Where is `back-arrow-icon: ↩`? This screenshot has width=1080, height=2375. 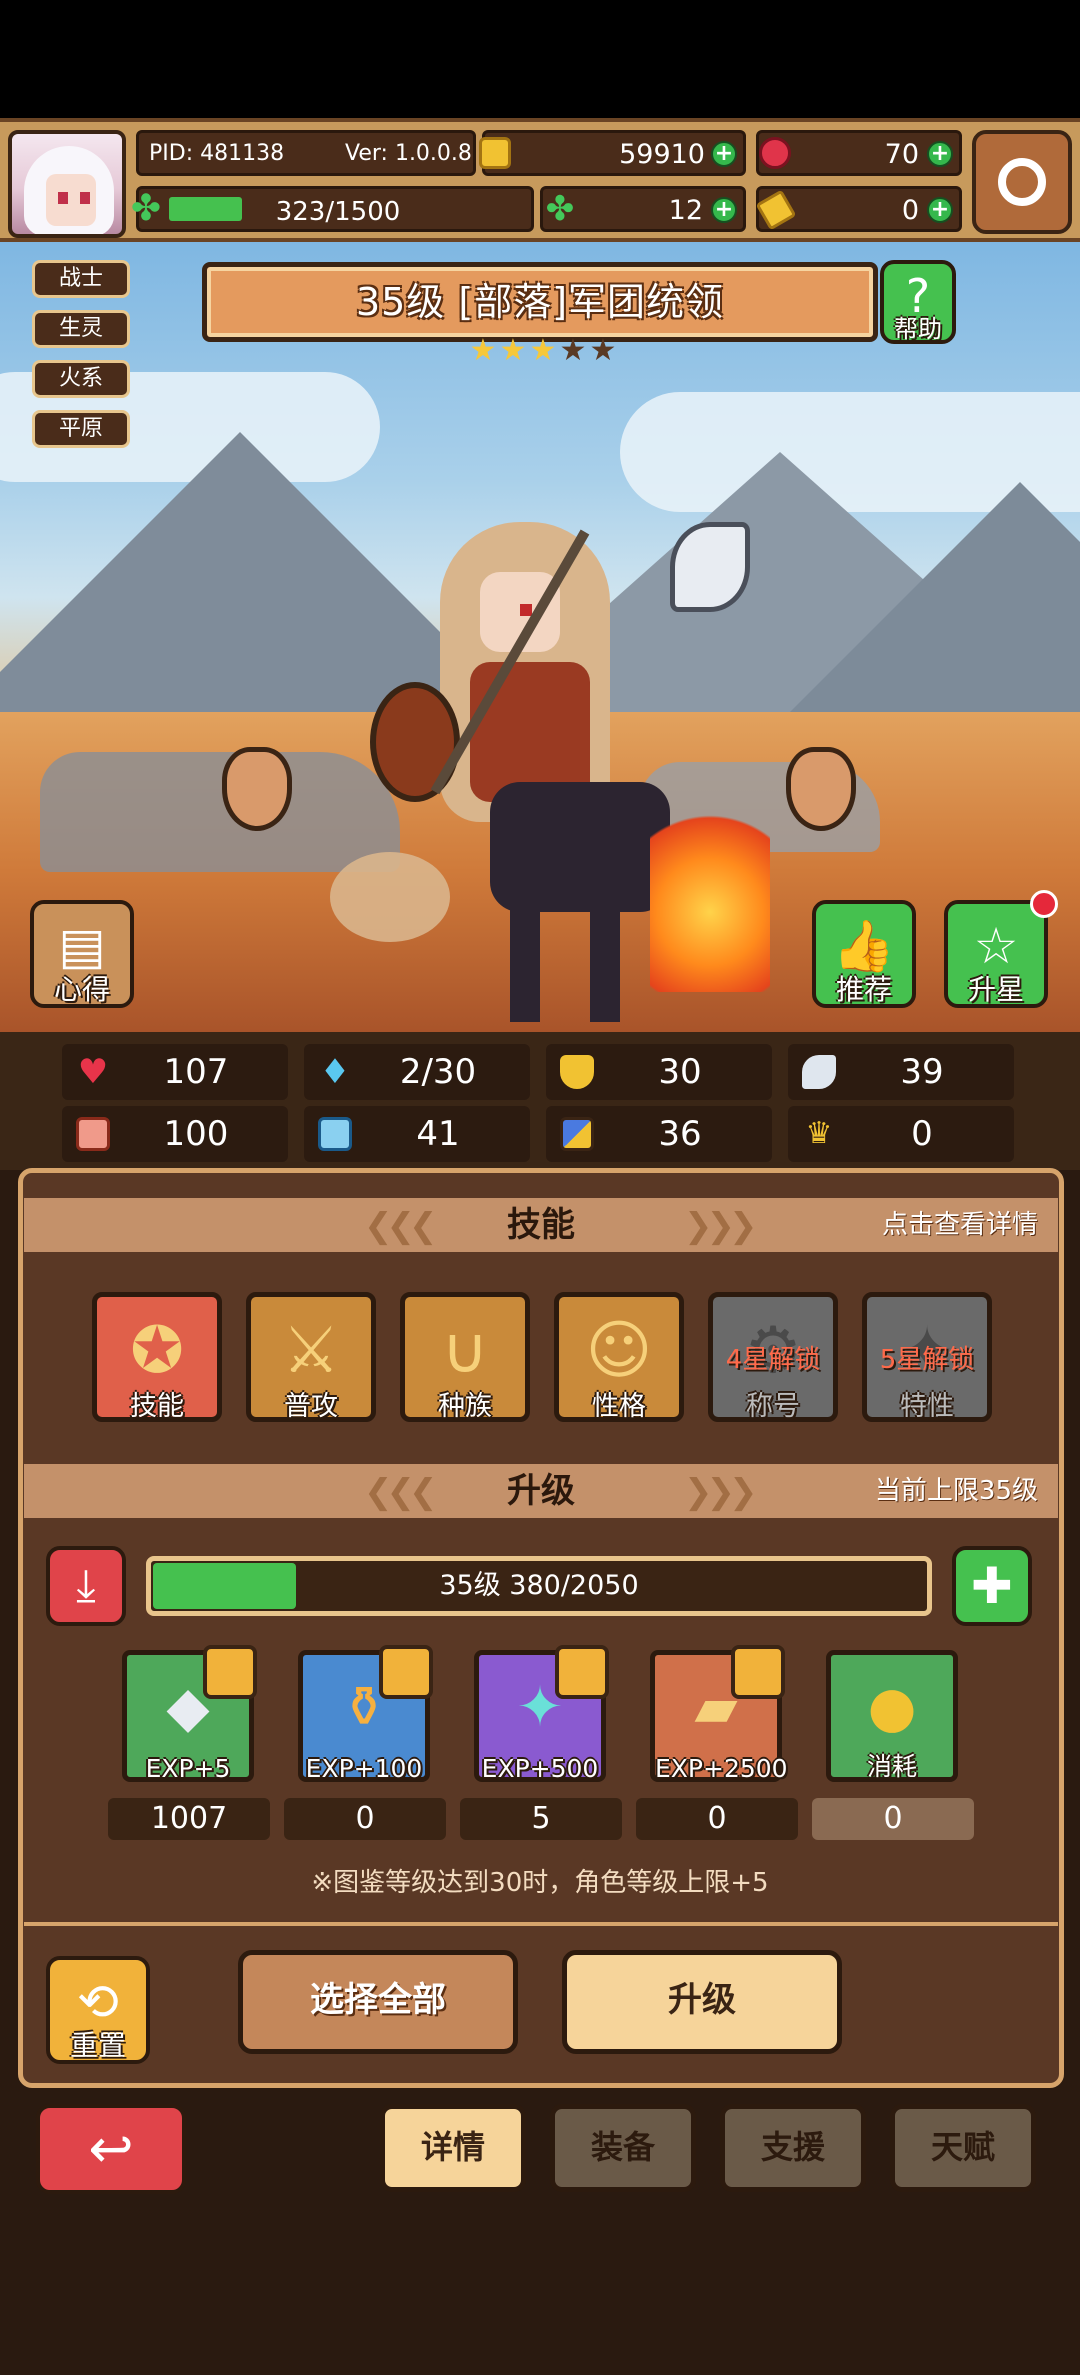 back-arrow-icon: ↩ is located at coordinates (111, 2148).